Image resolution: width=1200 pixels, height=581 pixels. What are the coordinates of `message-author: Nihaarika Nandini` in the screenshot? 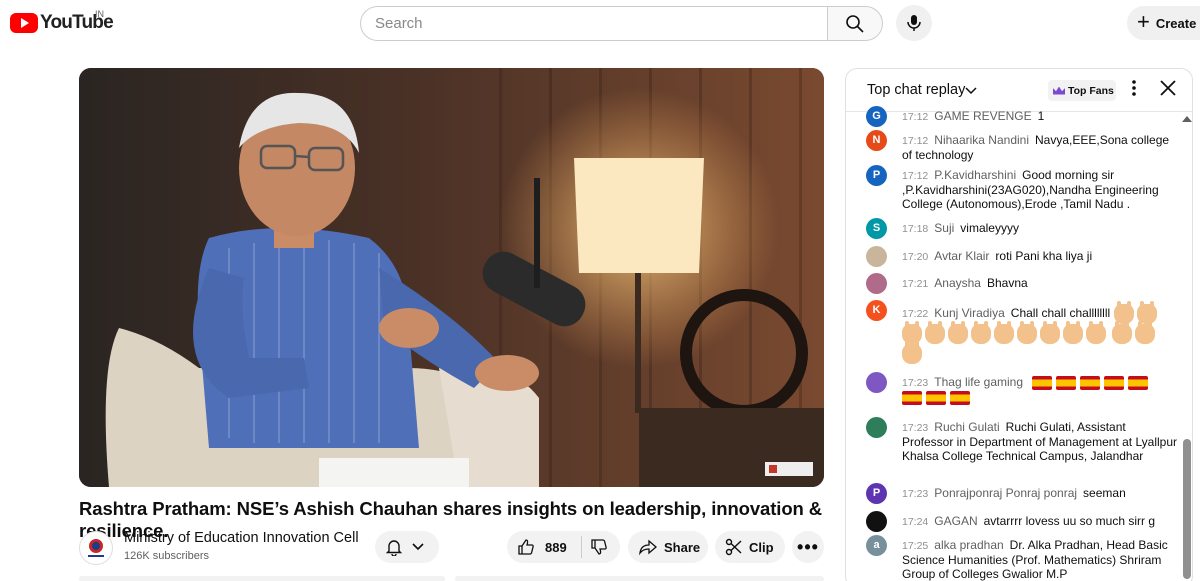 It's located at (981, 140).